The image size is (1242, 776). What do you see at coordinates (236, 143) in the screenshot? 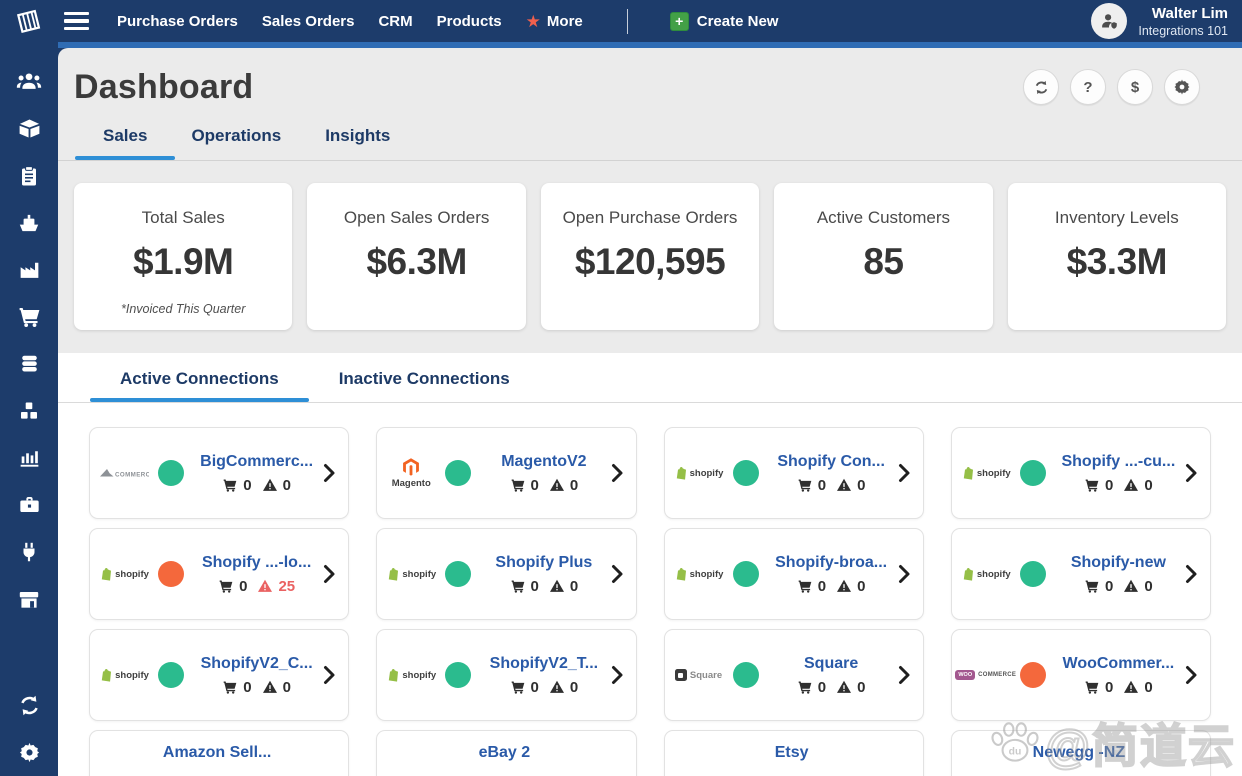
I see `tab-operations: Operations` at bounding box center [236, 143].